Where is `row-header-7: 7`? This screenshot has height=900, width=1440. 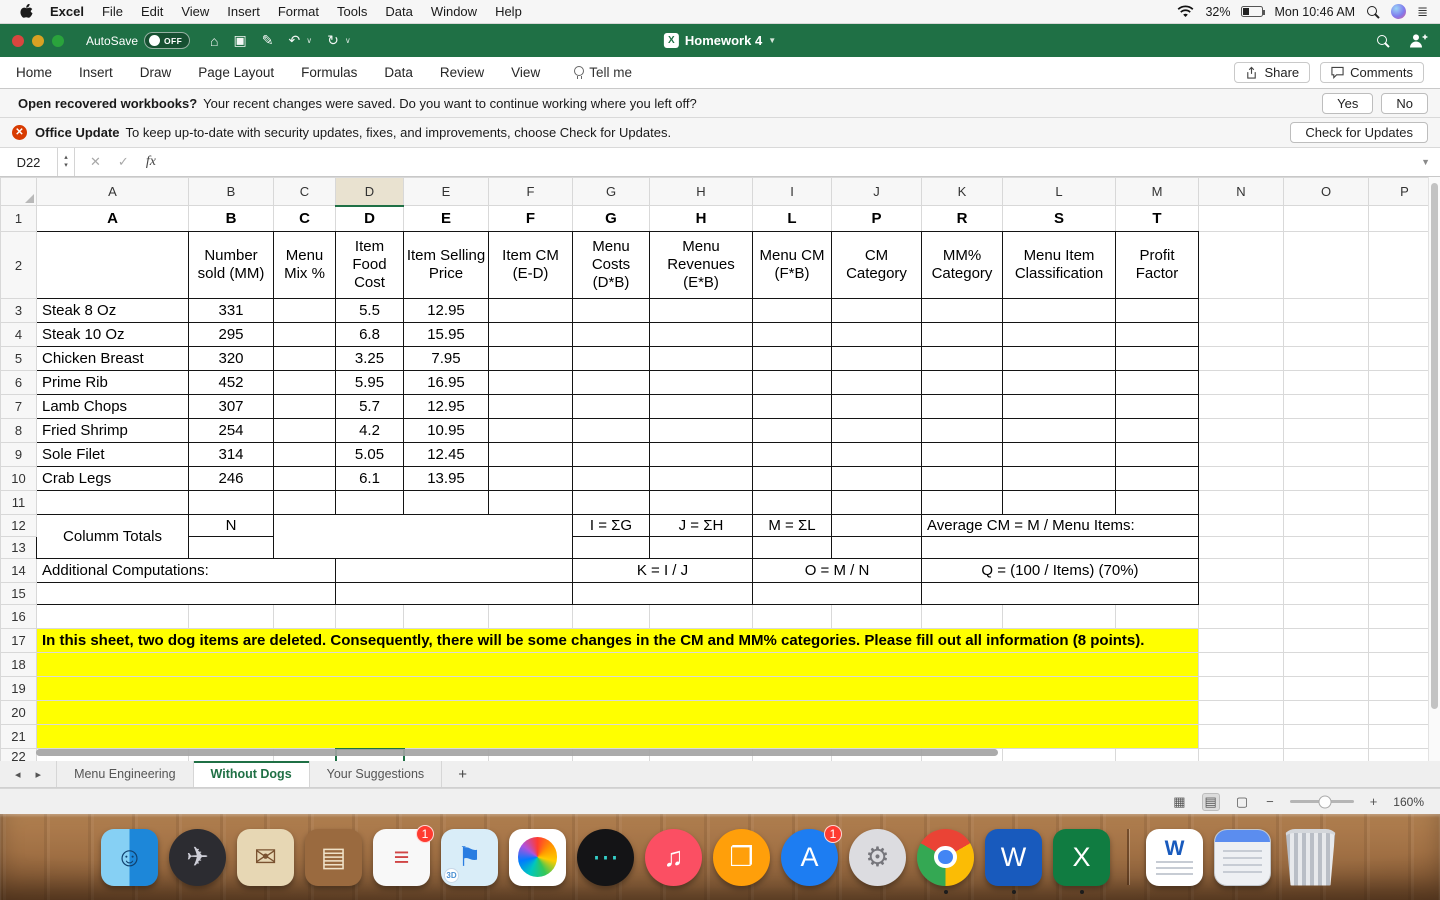
row-header-7: 7 is located at coordinates (18, 406).